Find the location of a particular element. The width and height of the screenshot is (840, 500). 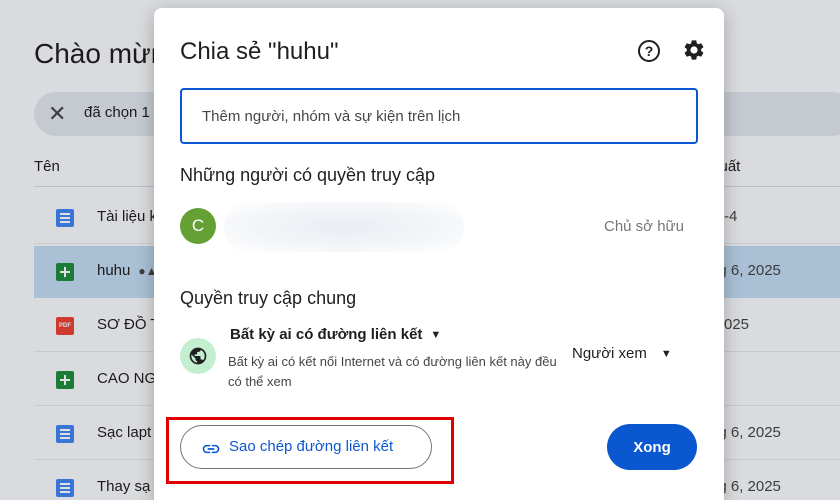

globe-icon is located at coordinates (198, 356).